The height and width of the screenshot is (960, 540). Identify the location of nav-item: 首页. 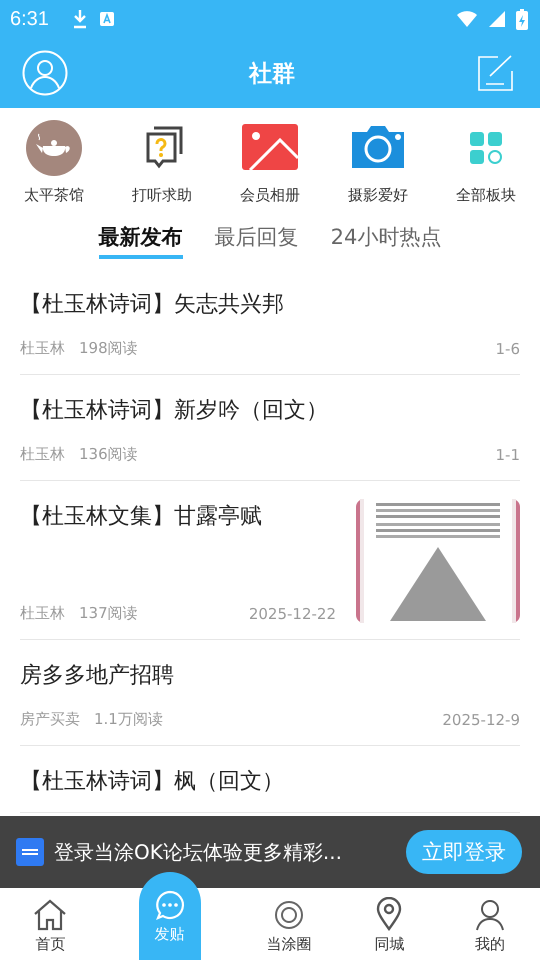
(50, 924).